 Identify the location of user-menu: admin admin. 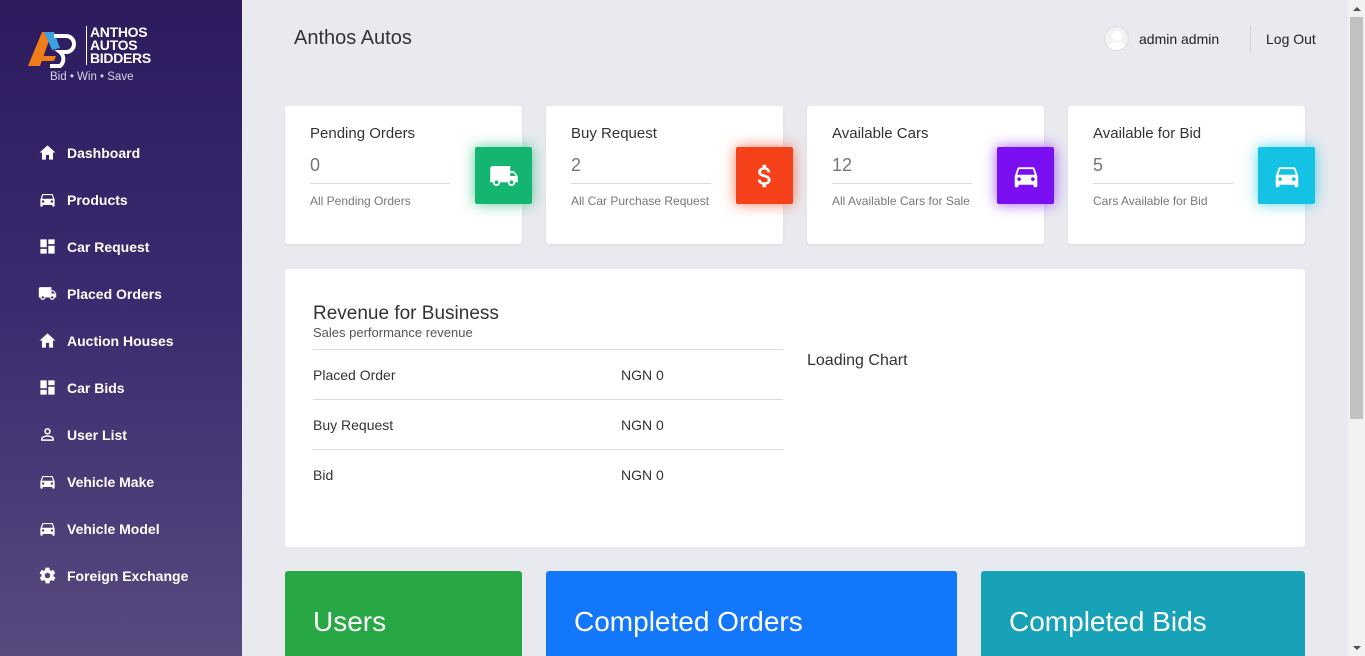
(1161, 38).